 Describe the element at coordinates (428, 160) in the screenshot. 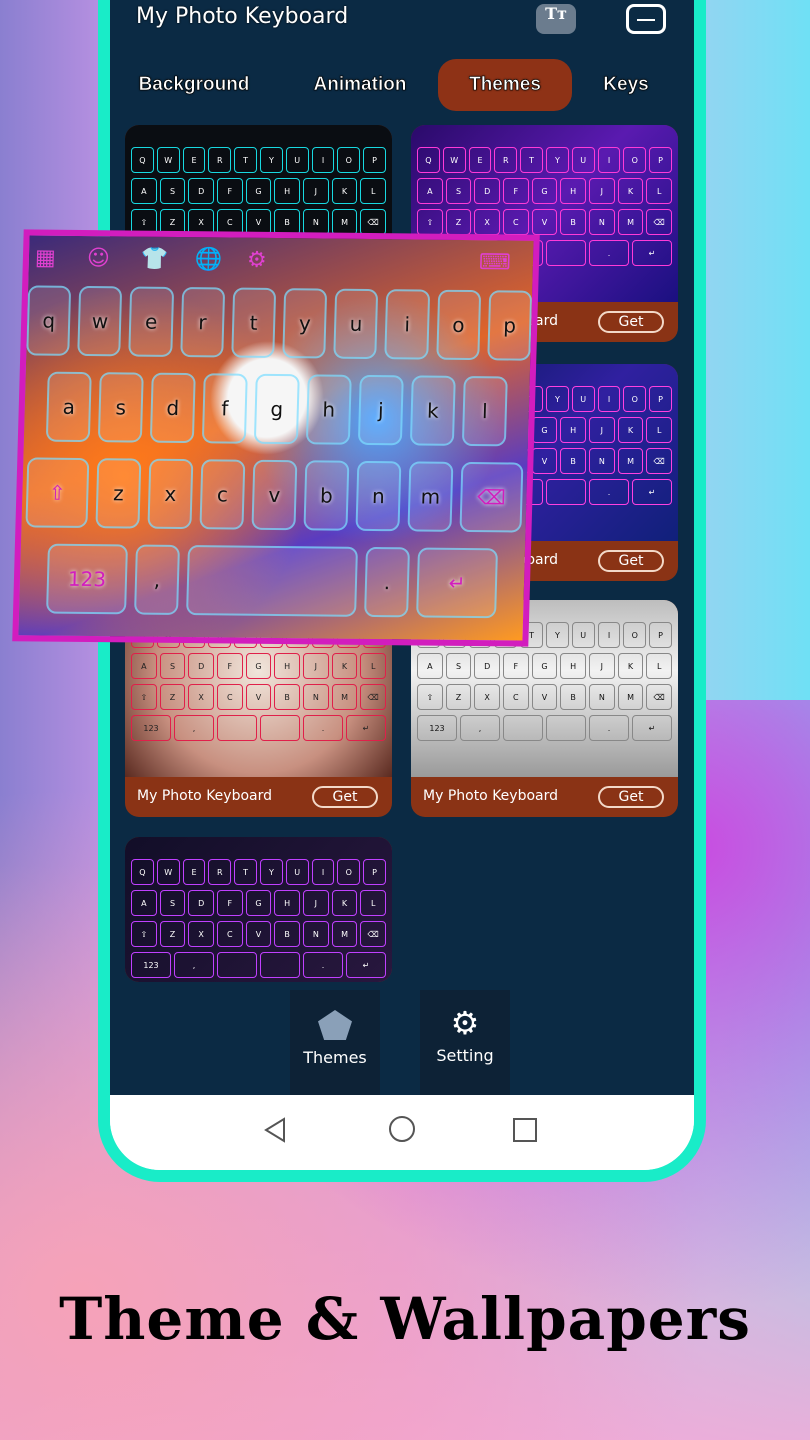

I see `thumbnail-key: Q` at that location.